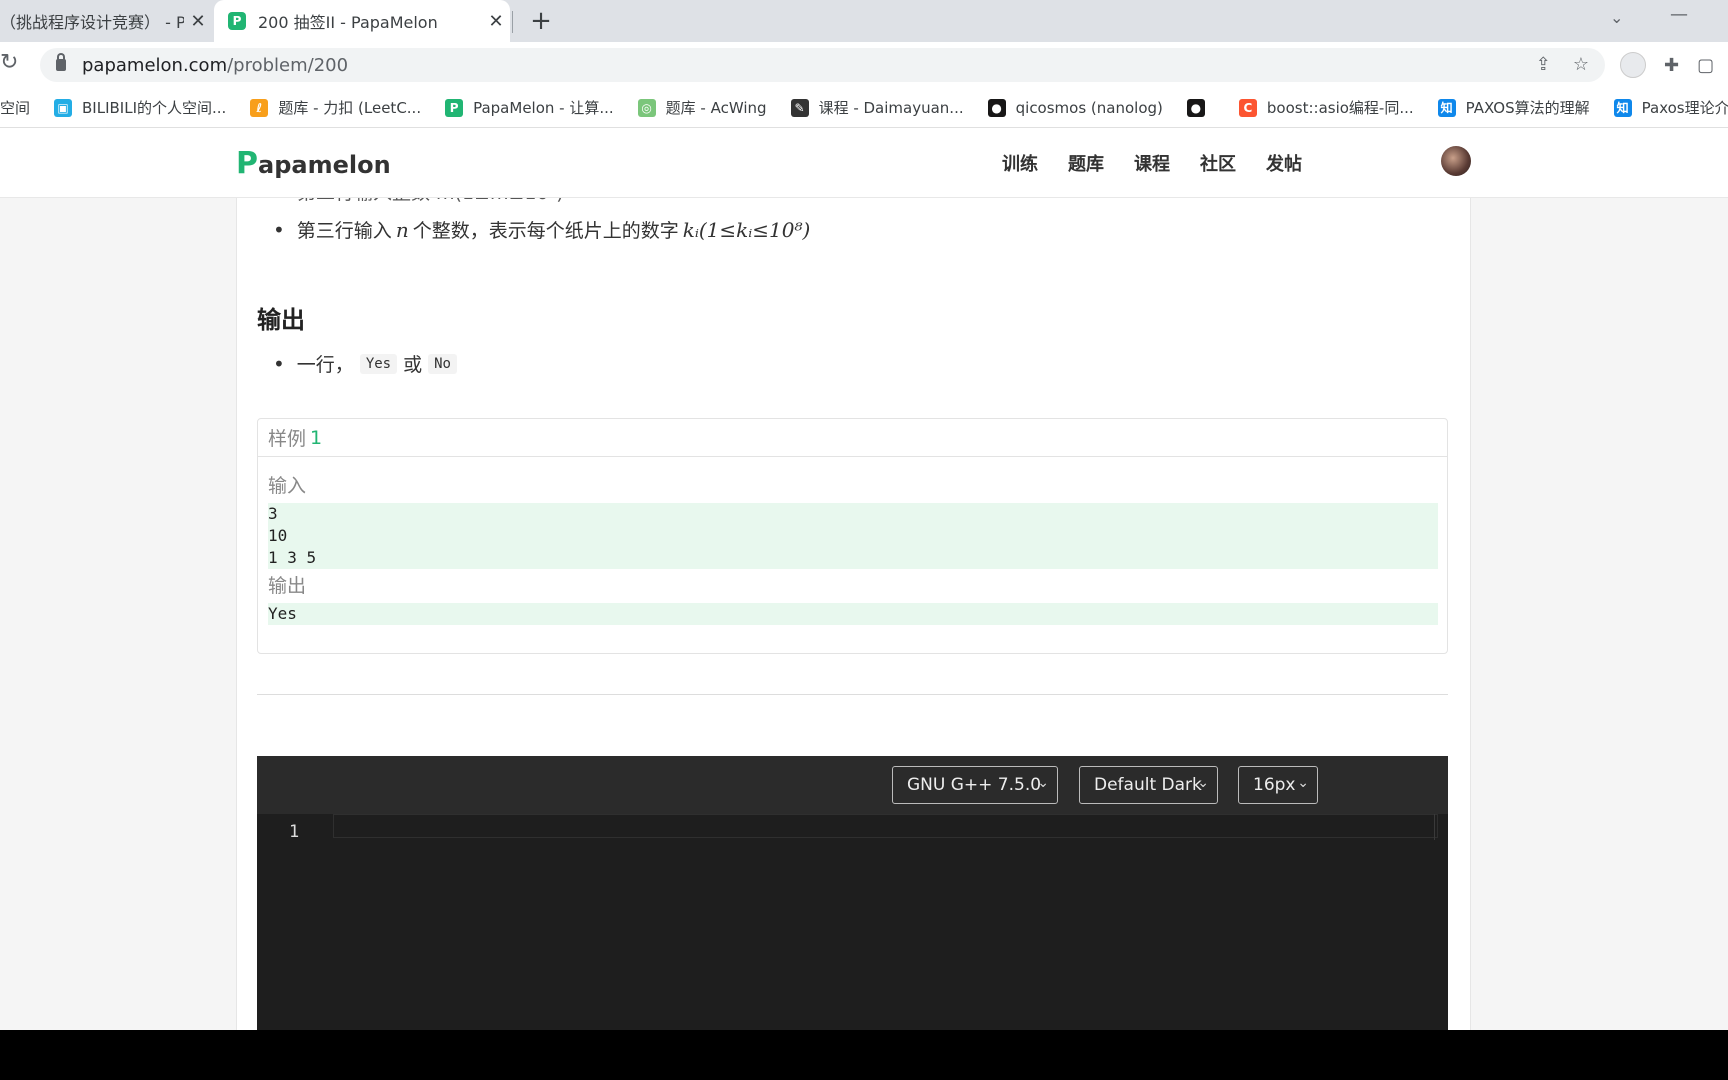  Describe the element at coordinates (278, 535) in the screenshot. I see `io-line: 10` at that location.